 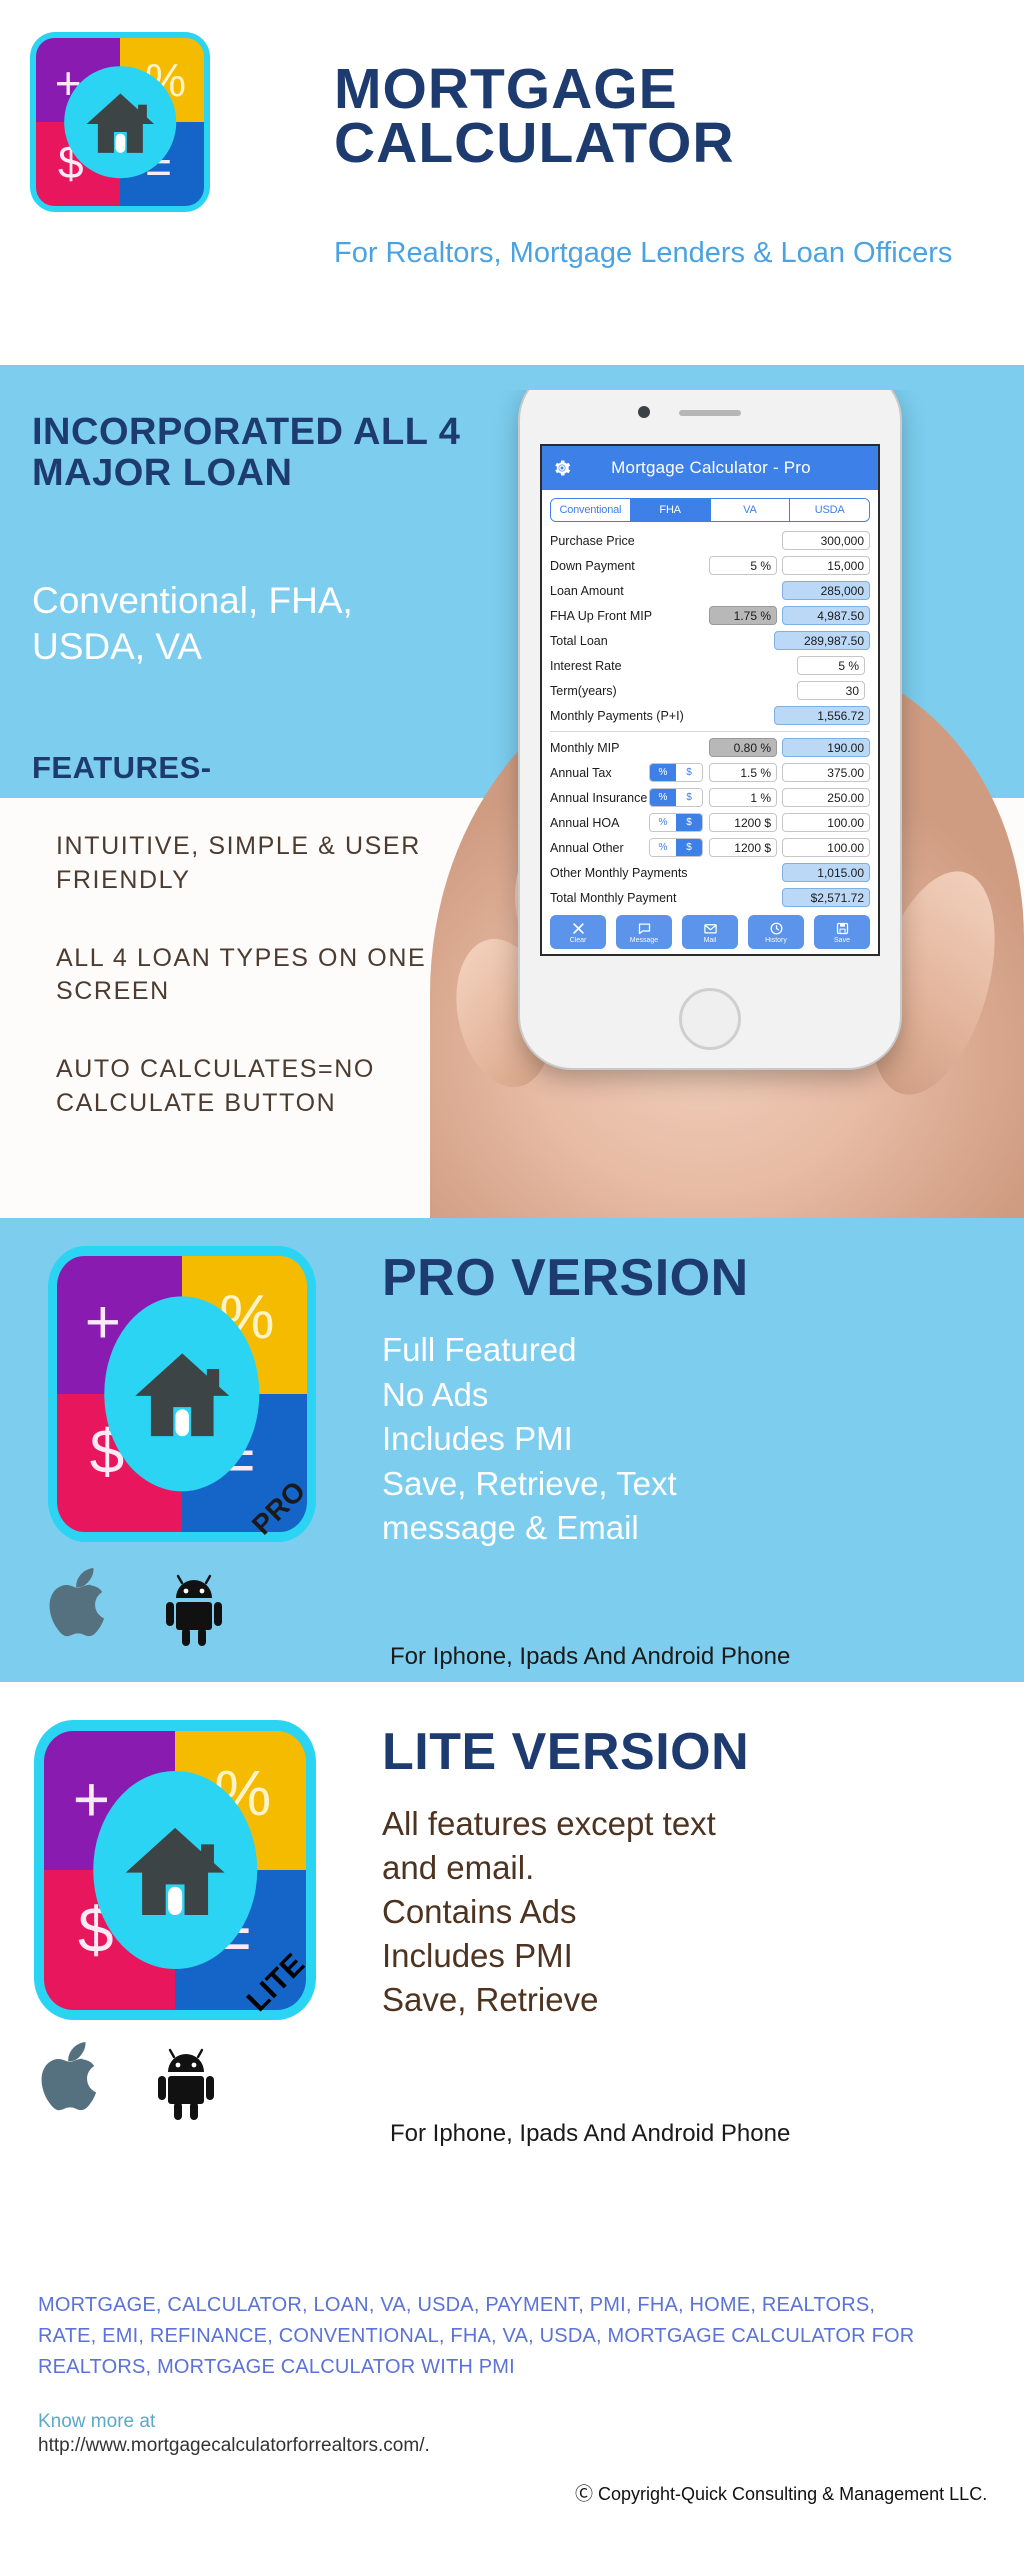 I want to click on table-row: Annual Insurance % $ 1 % 250.00, so click(x=710, y=797).